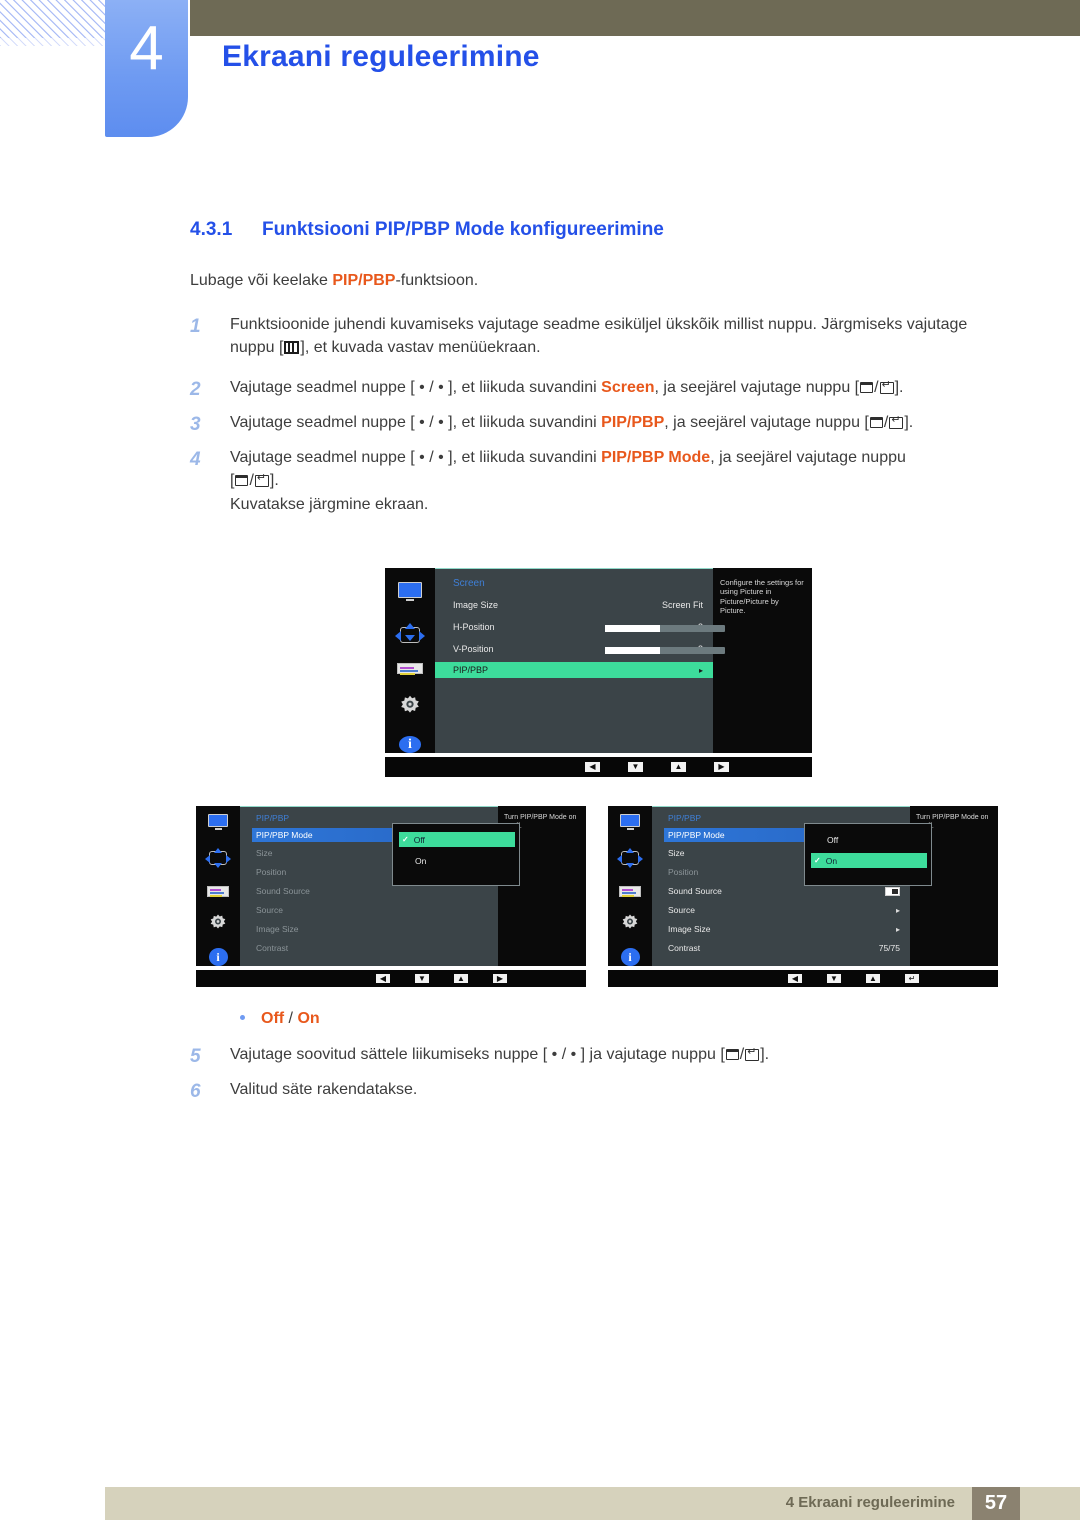  Describe the element at coordinates (410, 744) in the screenshot. I see `info-icon: i` at that location.